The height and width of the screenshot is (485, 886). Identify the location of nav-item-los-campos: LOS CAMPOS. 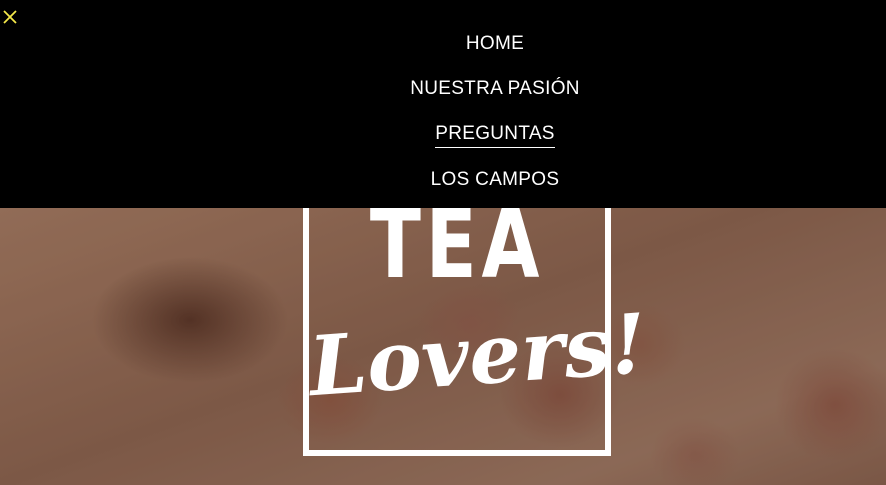
(495, 181).